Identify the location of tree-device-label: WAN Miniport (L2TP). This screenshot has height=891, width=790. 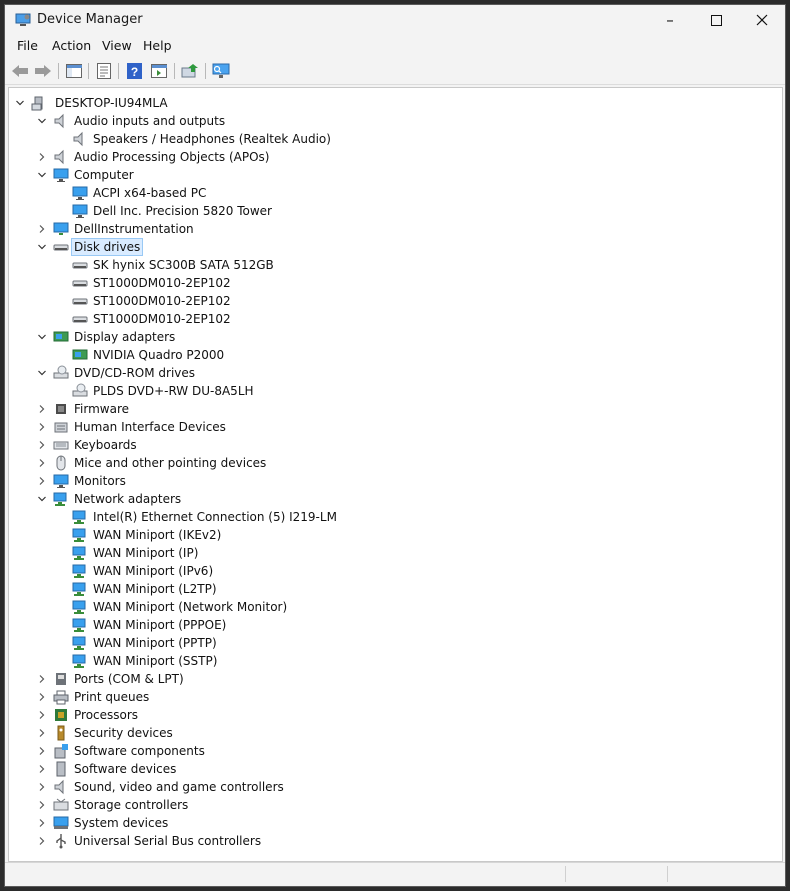
(155, 589).